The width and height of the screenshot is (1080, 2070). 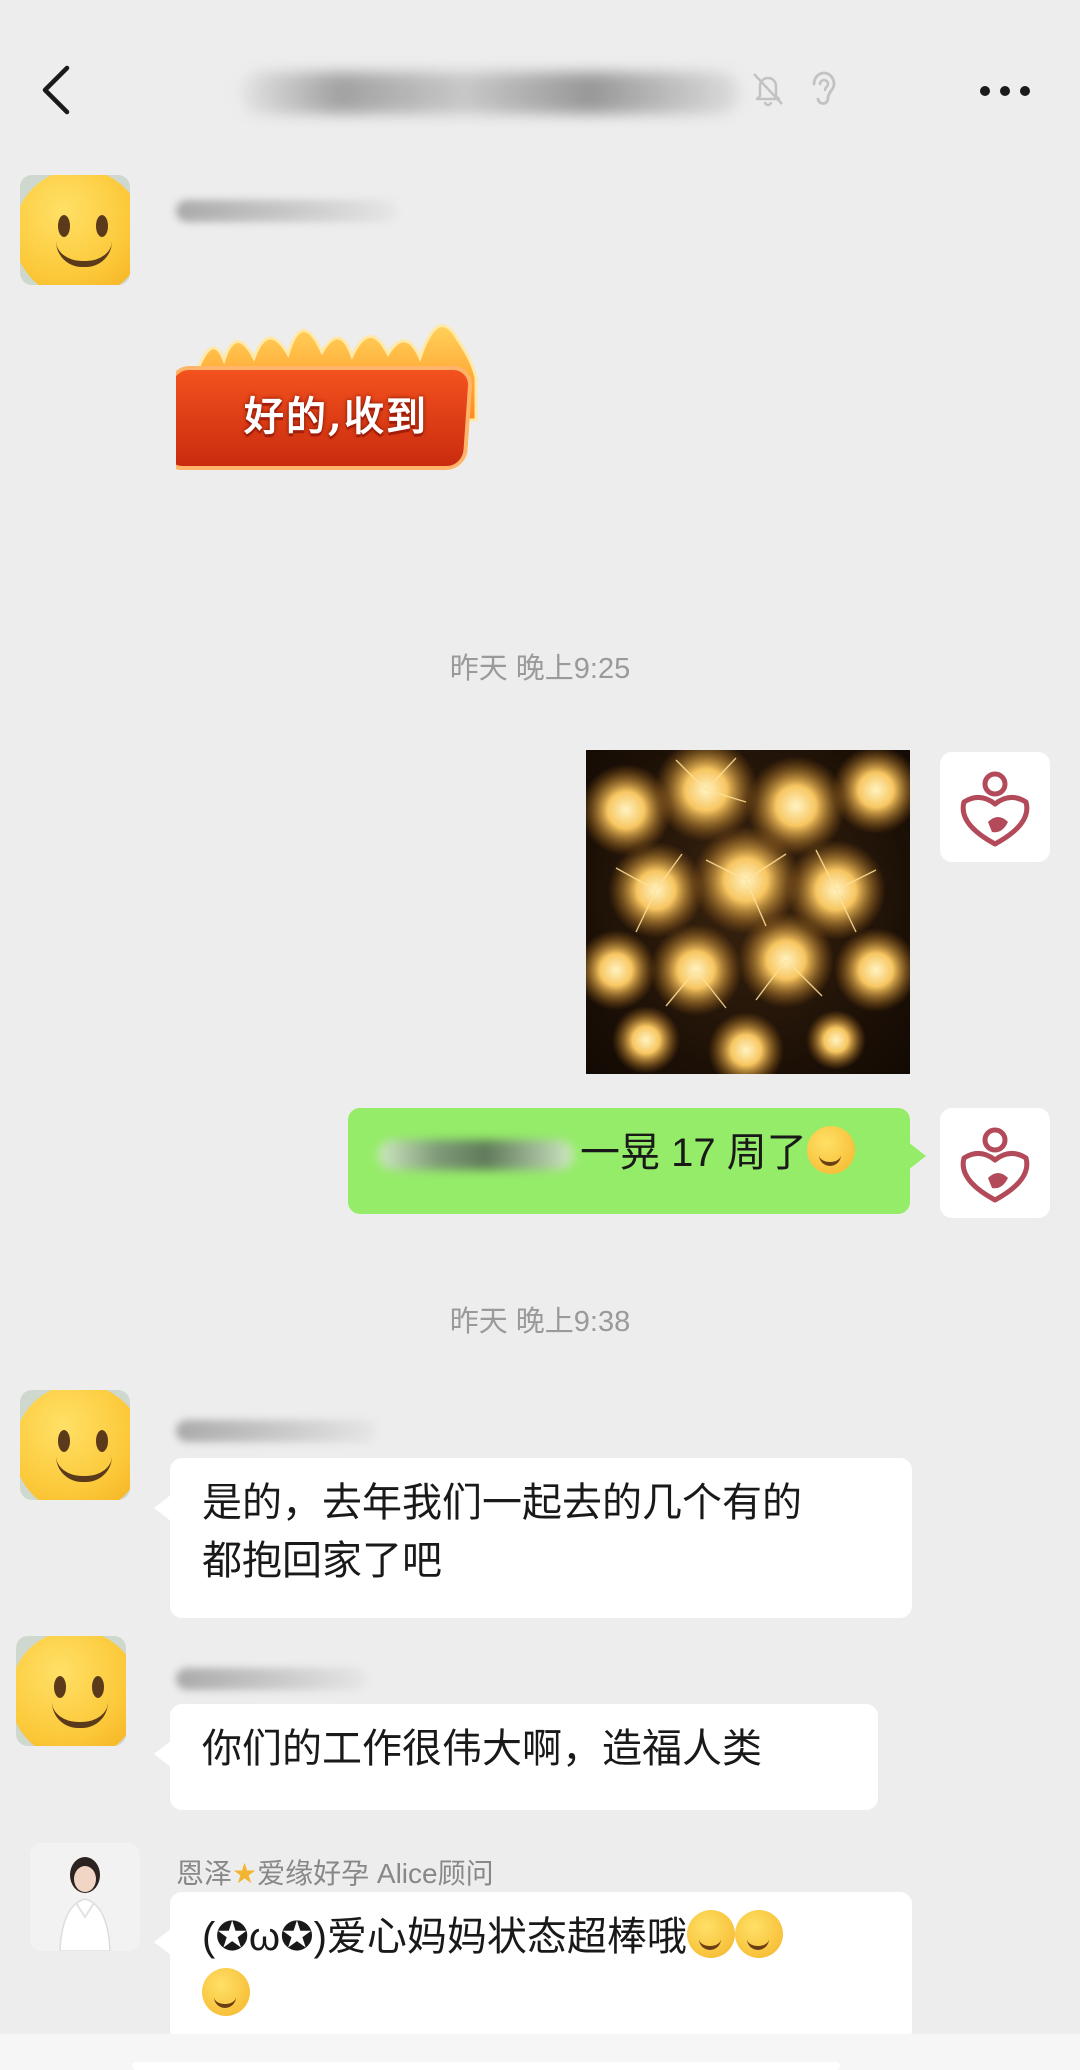 I want to click on chat-header, so click(x=540, y=75).